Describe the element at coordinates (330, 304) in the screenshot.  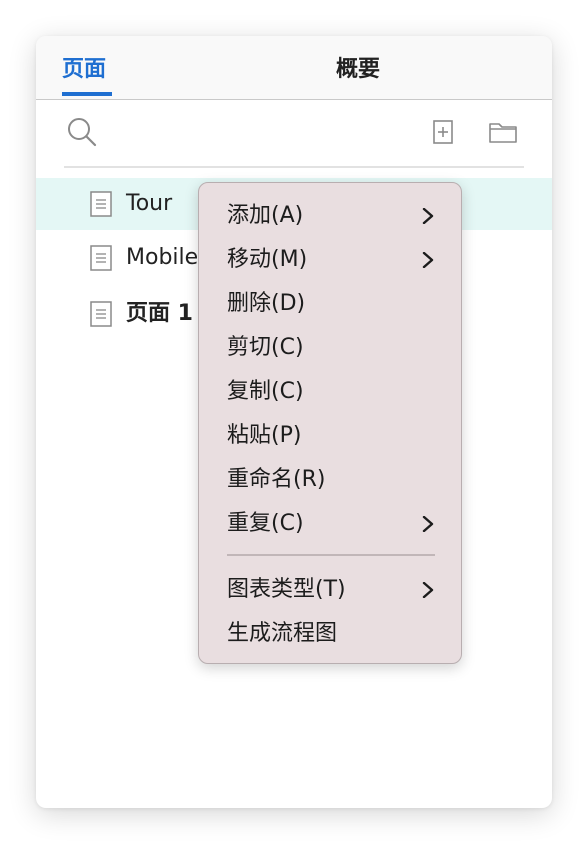
I see `menu-item-delete: 删除(D)` at that location.